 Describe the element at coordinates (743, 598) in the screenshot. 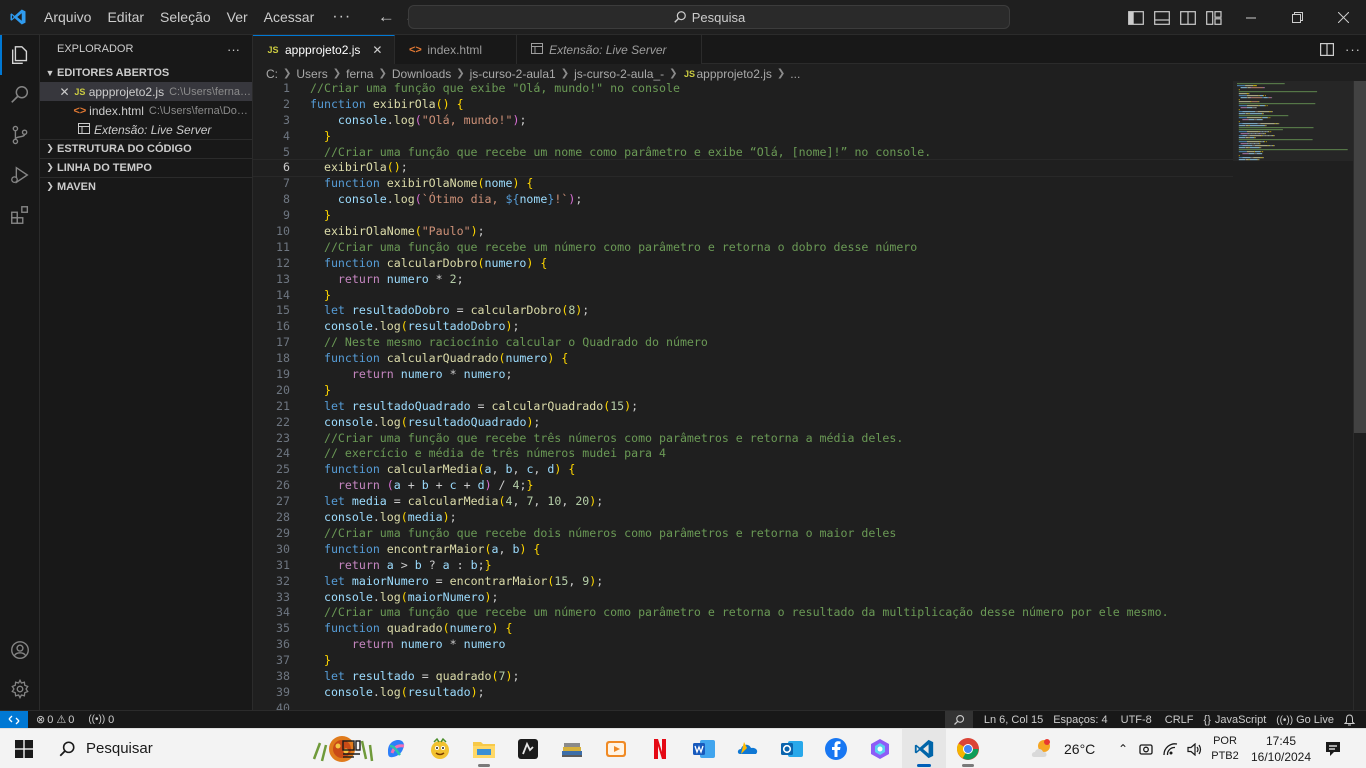

I see `code-line: 33 console.log(maiorNumero);` at that location.